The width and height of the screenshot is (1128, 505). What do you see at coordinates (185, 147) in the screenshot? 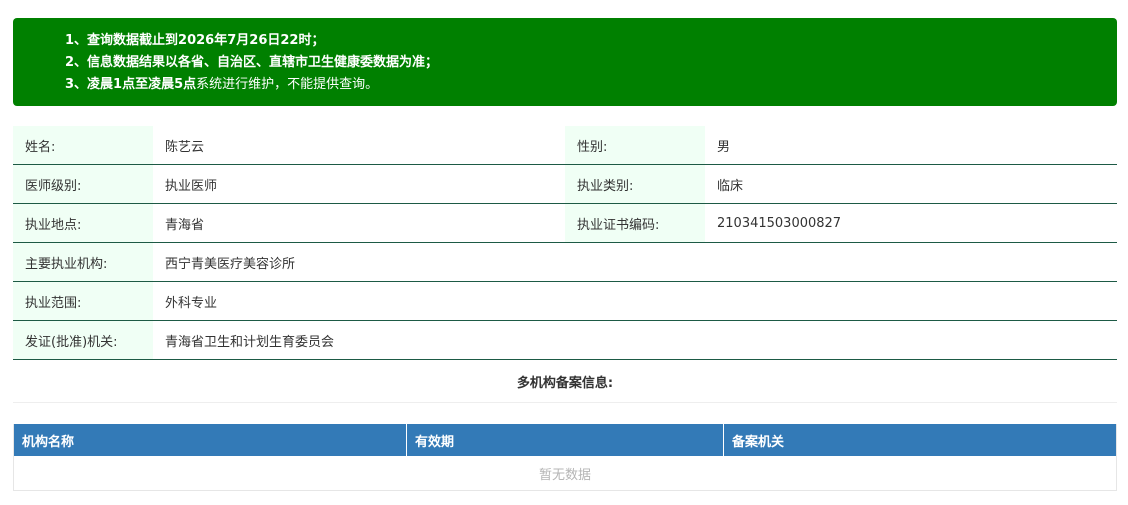
I see `name-value: 陈艺云` at bounding box center [185, 147].